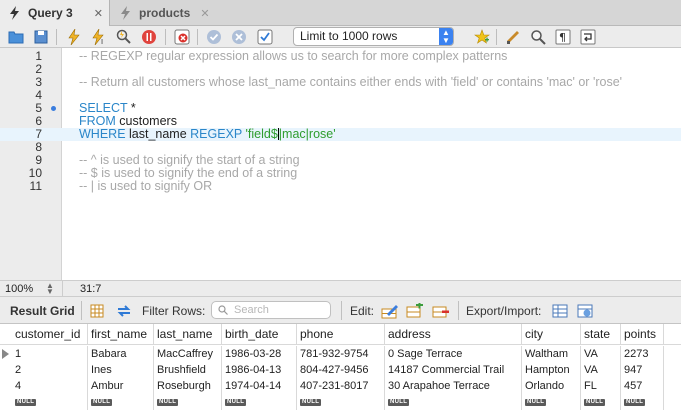  I want to click on table-cell: 804-427-9456, so click(341, 370).